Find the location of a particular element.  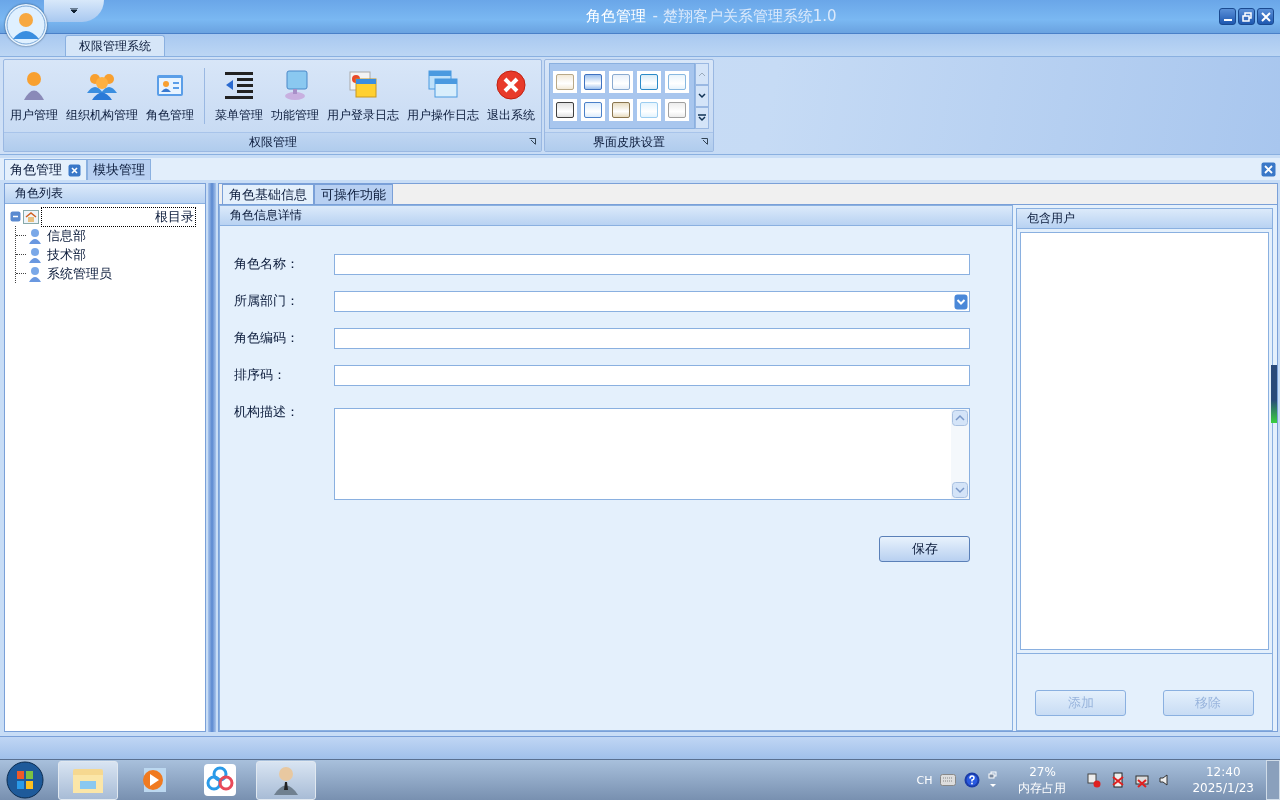

clock-time: 12:40 is located at coordinates (1223, 772).